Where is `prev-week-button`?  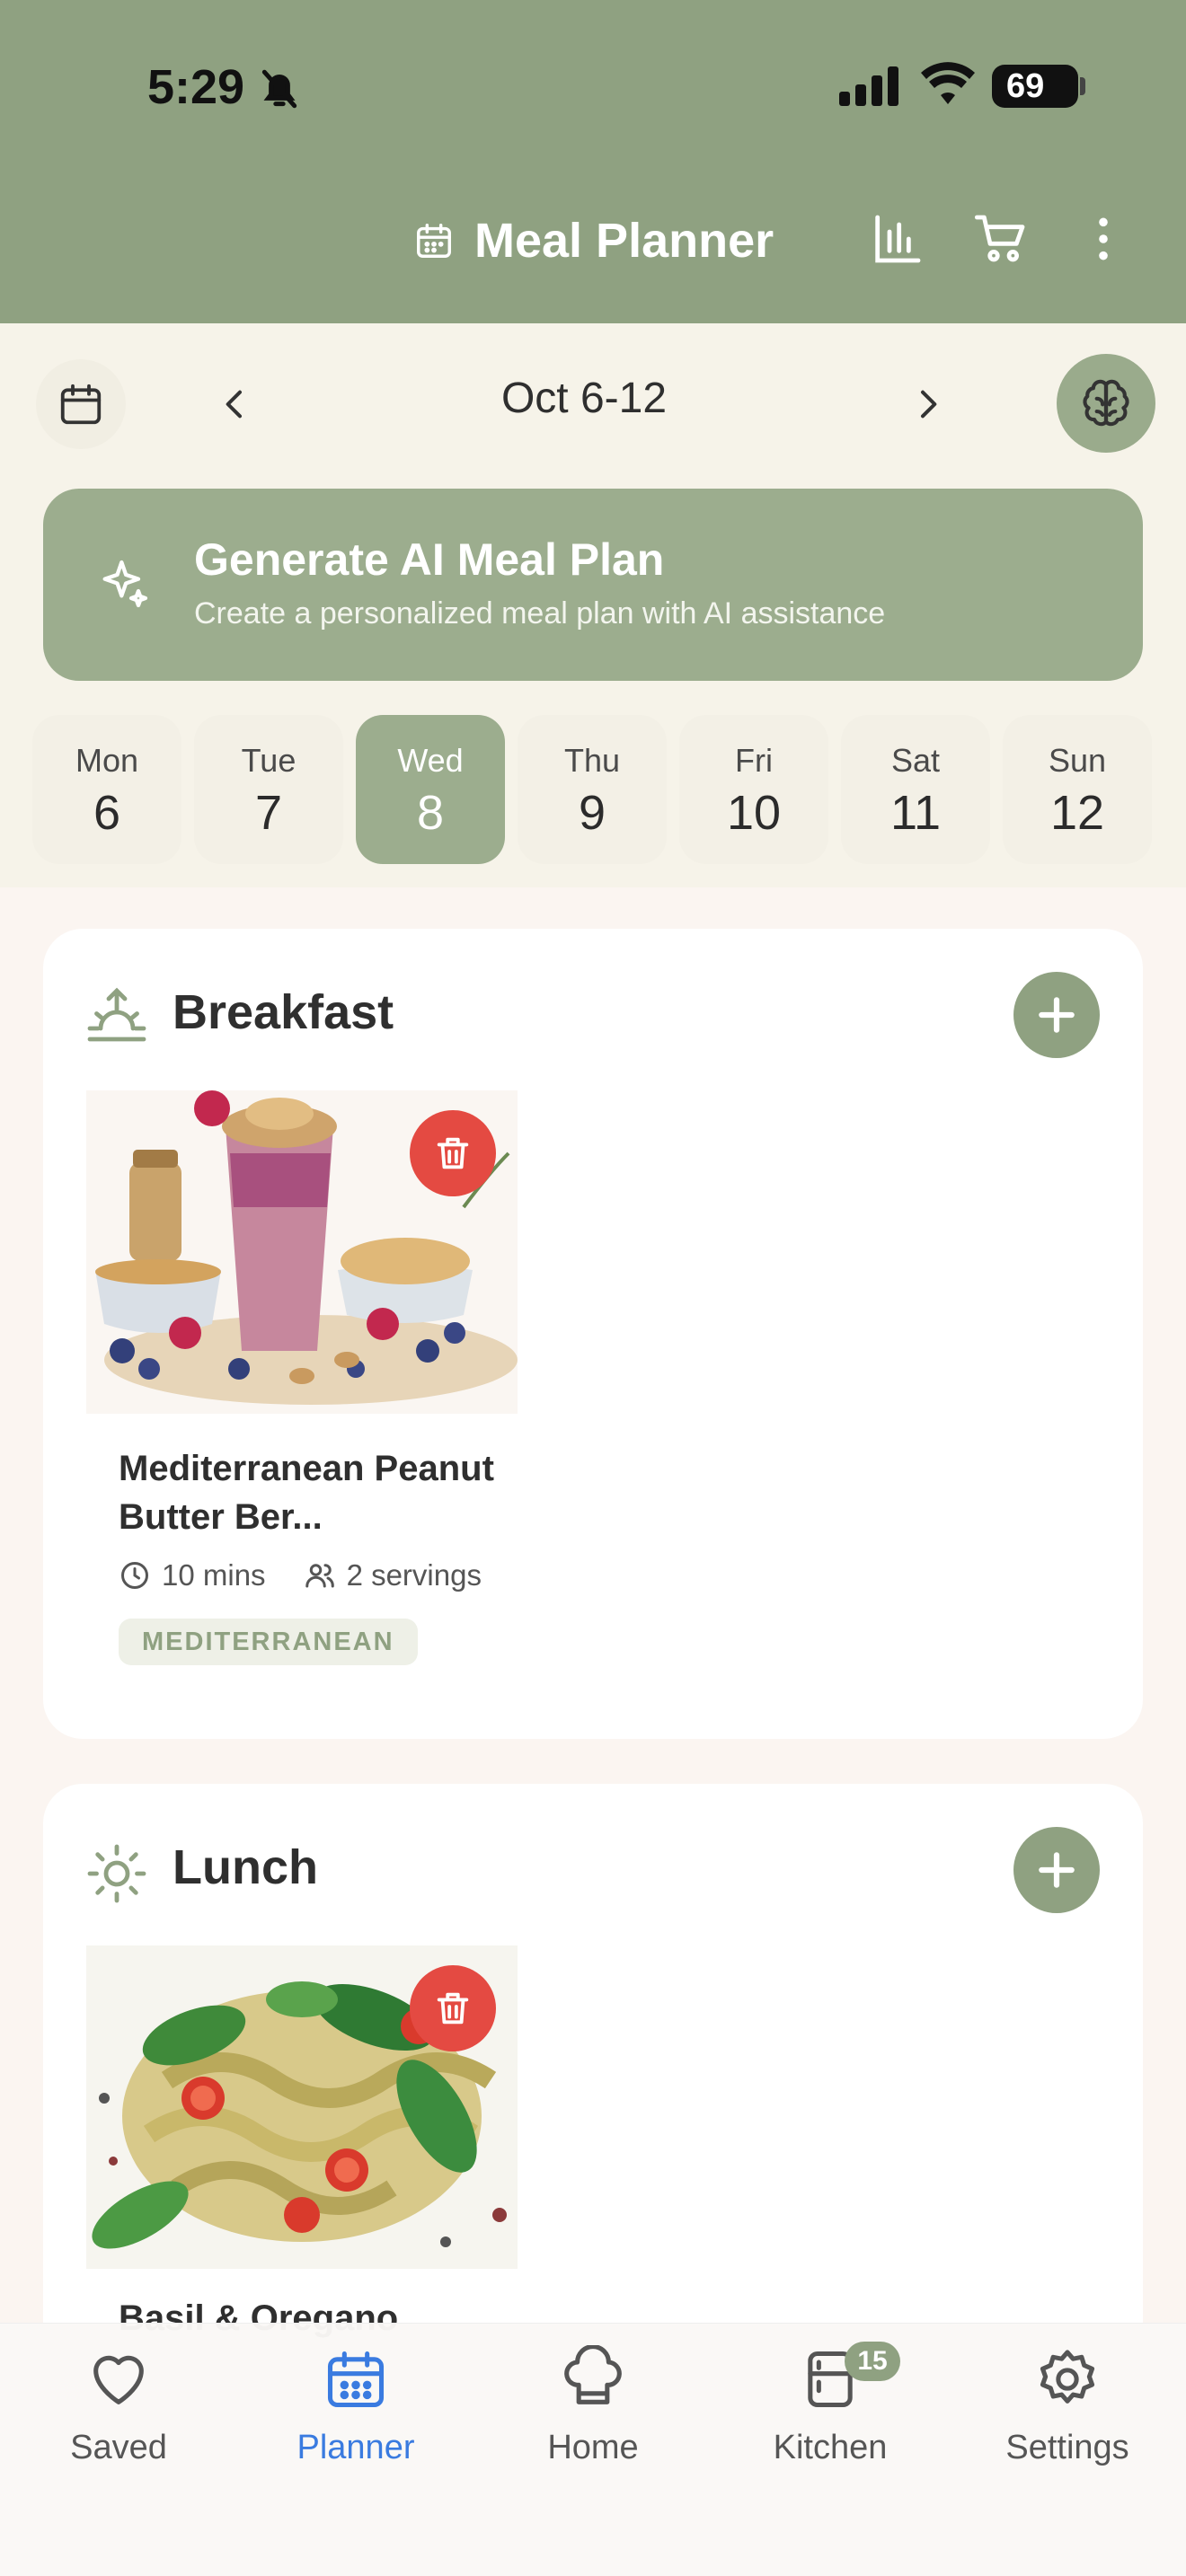
prev-week-button is located at coordinates (235, 404).